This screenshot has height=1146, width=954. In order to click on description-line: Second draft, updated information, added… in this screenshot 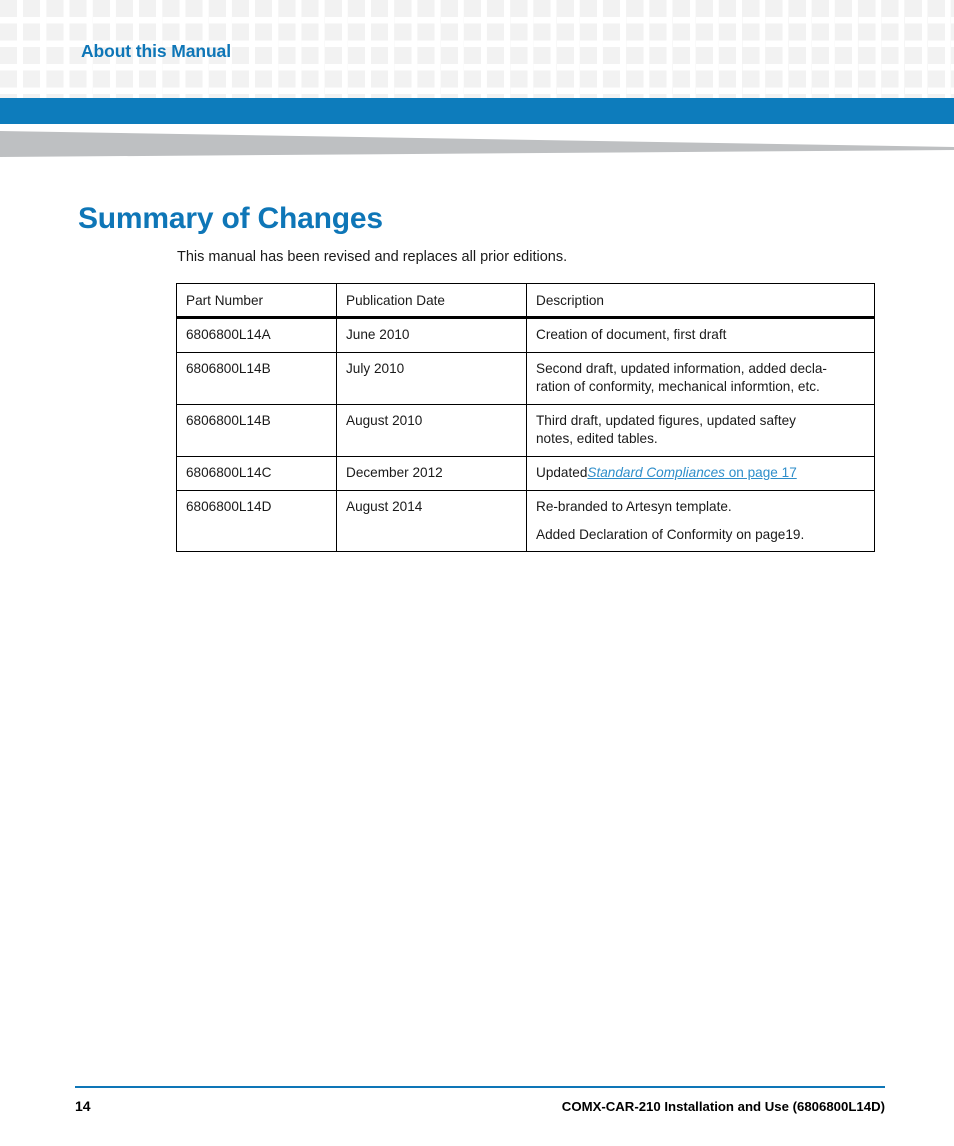, I will do `click(681, 368)`.